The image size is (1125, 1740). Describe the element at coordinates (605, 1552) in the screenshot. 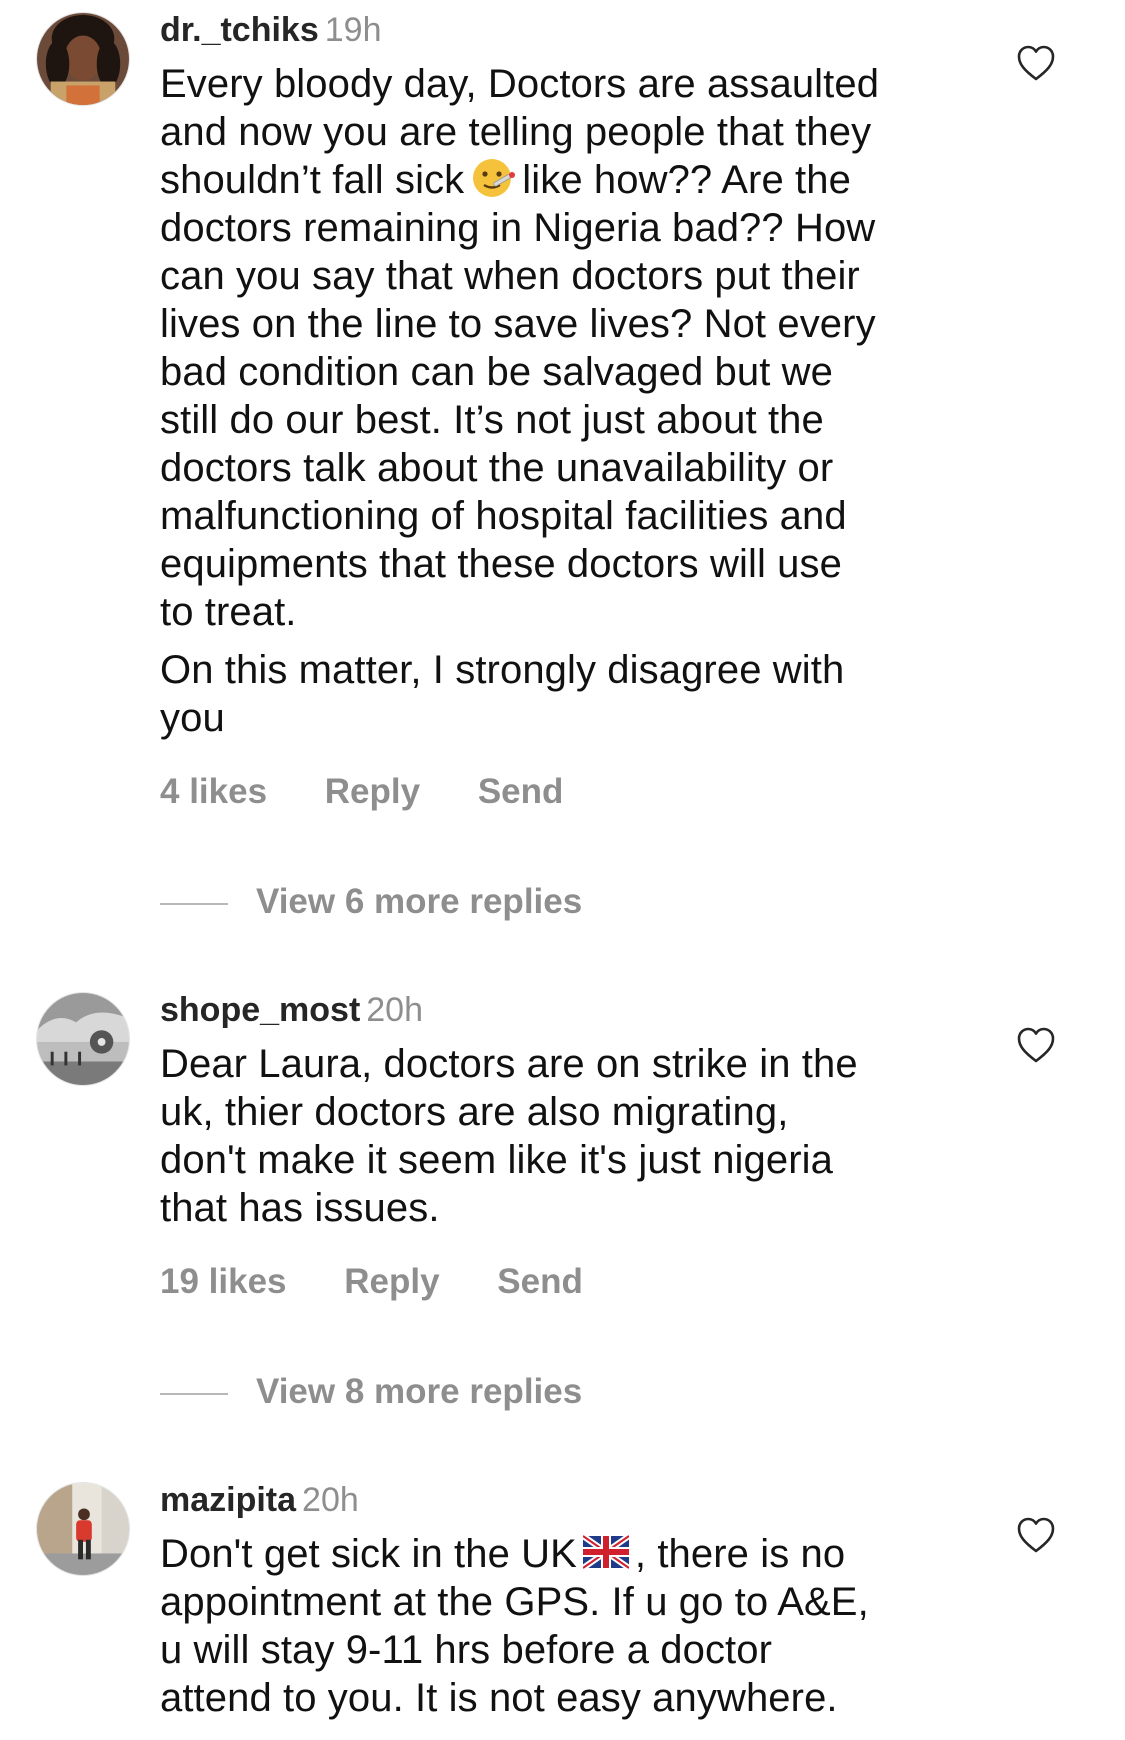

I see `uk-flag-emoji-icon` at that location.